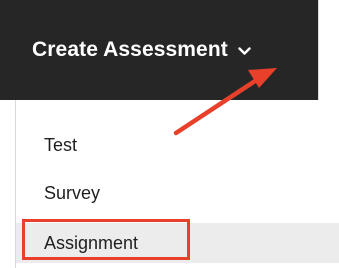 This screenshot has width=339, height=268. What do you see at coordinates (177, 243) in the screenshot?
I see `menu-item-assignment: Assignment` at bounding box center [177, 243].